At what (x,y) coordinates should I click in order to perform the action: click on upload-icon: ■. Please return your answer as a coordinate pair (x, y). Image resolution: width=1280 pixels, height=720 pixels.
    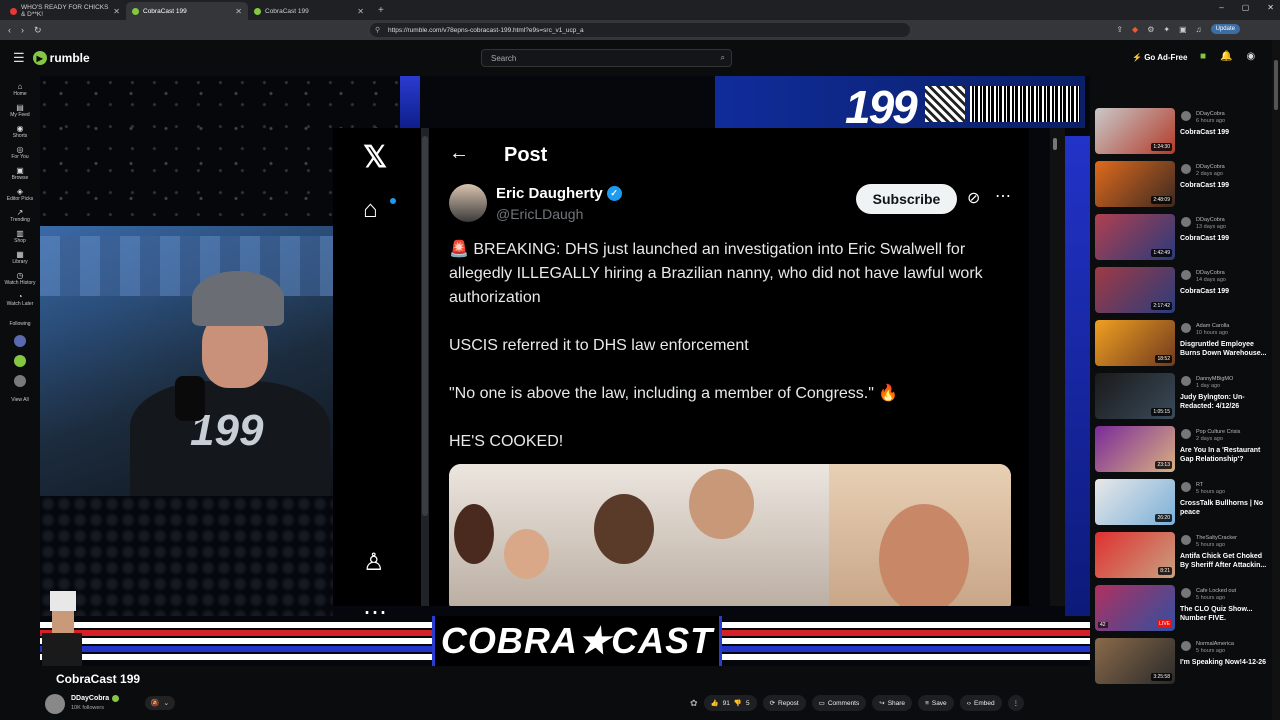
    Looking at the image, I should click on (1203, 56).